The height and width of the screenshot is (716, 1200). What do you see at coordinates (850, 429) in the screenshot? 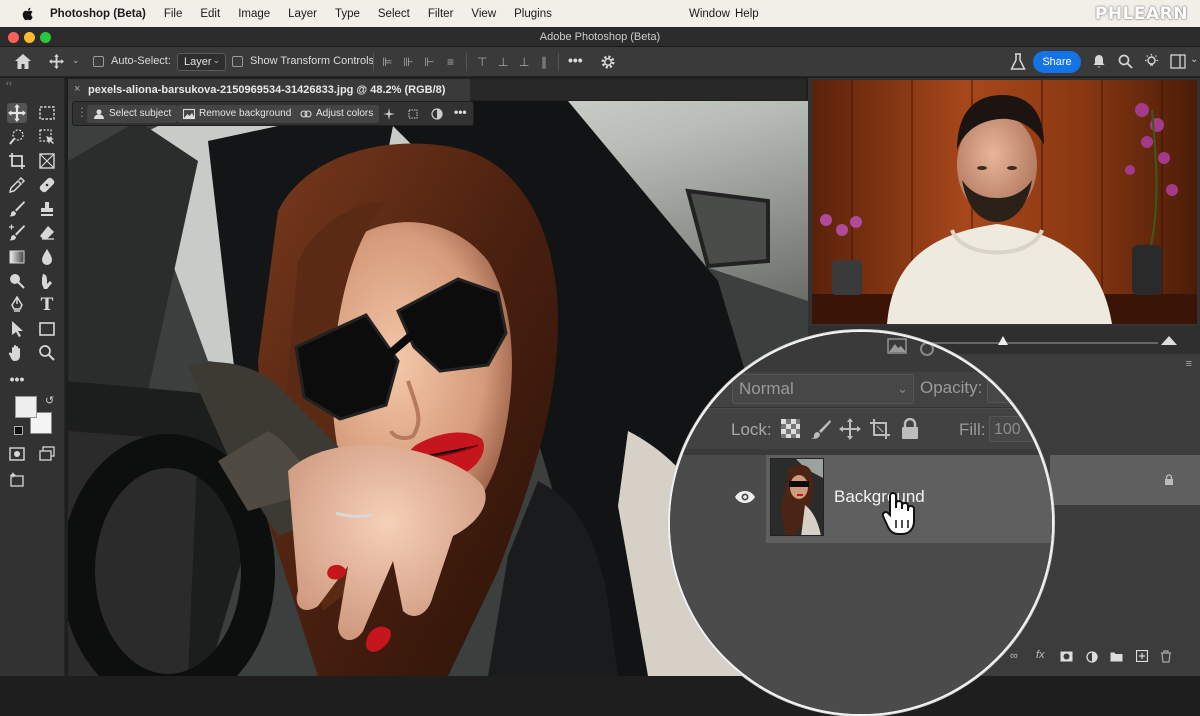
I see `lock-position-icon` at bounding box center [850, 429].